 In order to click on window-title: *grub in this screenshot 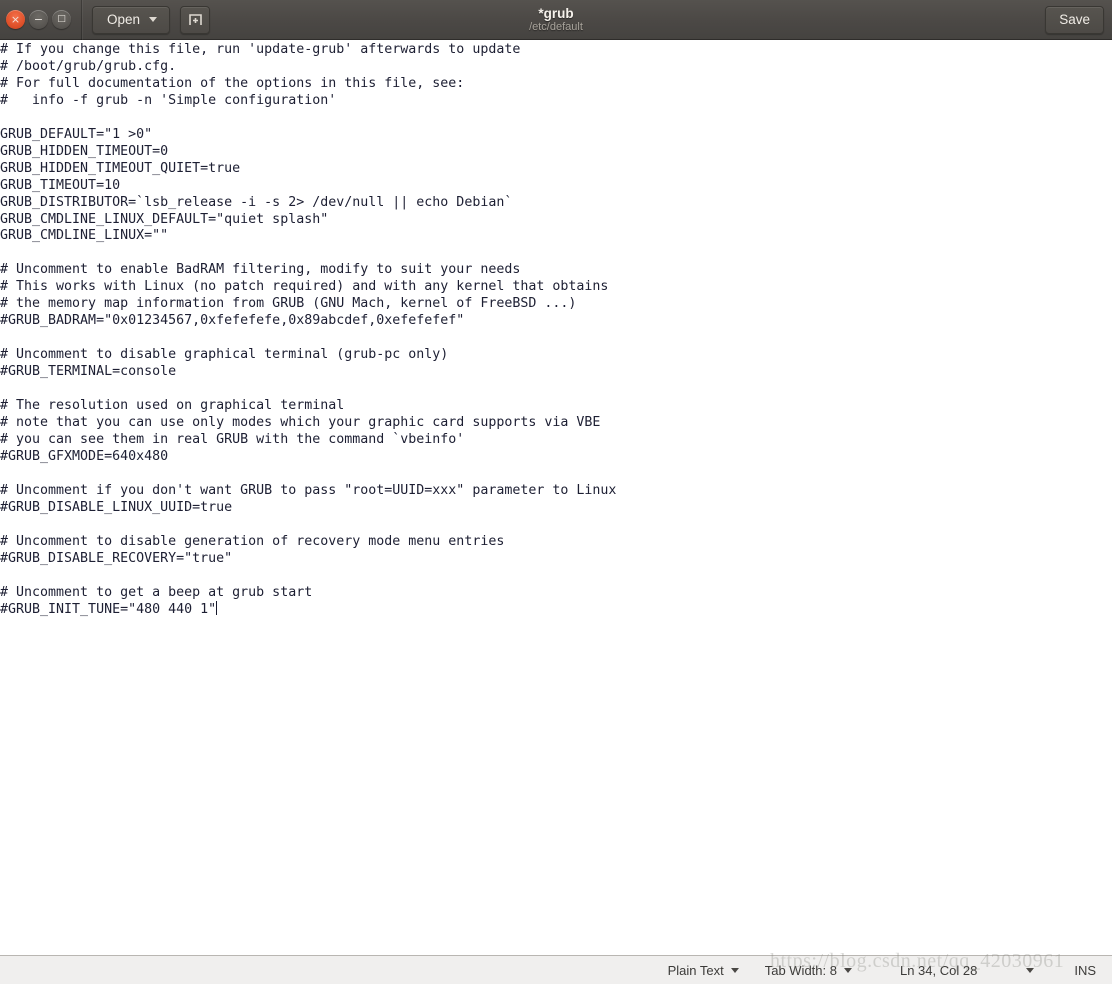, I will do `click(556, 13)`.